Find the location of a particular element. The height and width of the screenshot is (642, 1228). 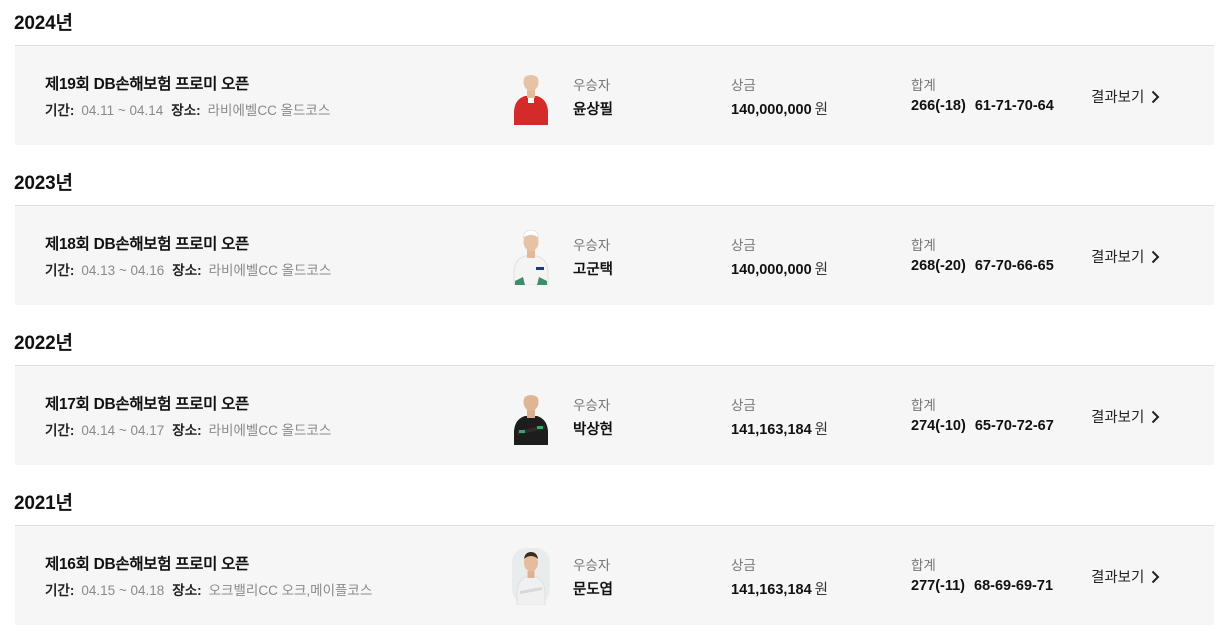

tournament-title: 제17회 DB손해보험 프로미 오픈 is located at coordinates (147, 404).